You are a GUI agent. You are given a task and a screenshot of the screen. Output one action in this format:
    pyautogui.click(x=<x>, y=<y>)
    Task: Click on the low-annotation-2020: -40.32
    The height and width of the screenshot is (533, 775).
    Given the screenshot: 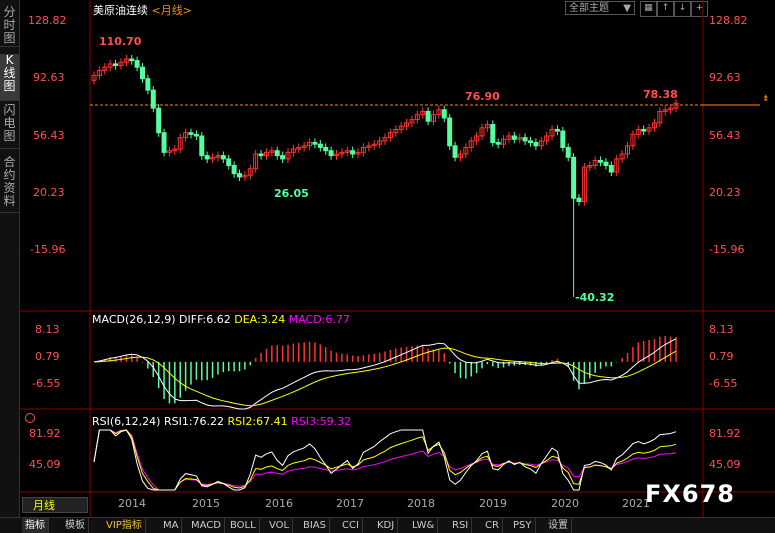 What is the action you would take?
    pyautogui.click(x=595, y=297)
    